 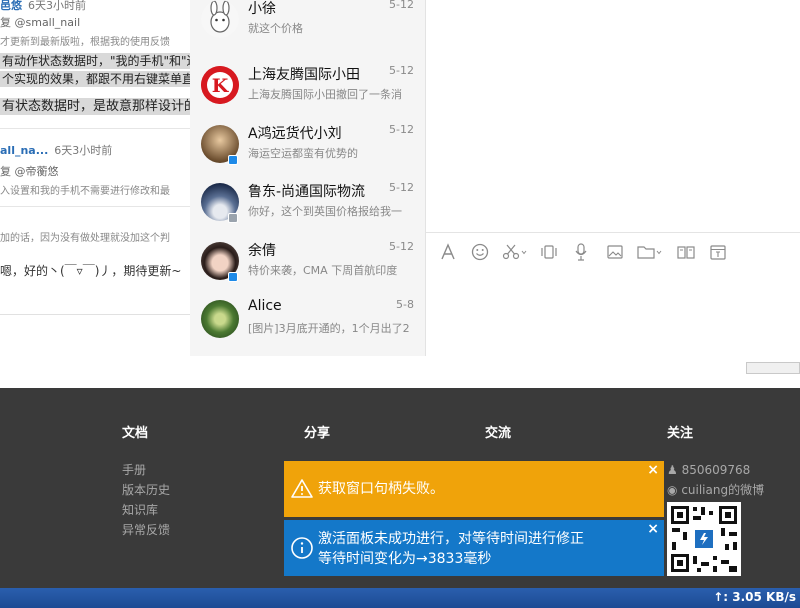 I want to click on horizontal-scrollbar, so click(x=773, y=368).